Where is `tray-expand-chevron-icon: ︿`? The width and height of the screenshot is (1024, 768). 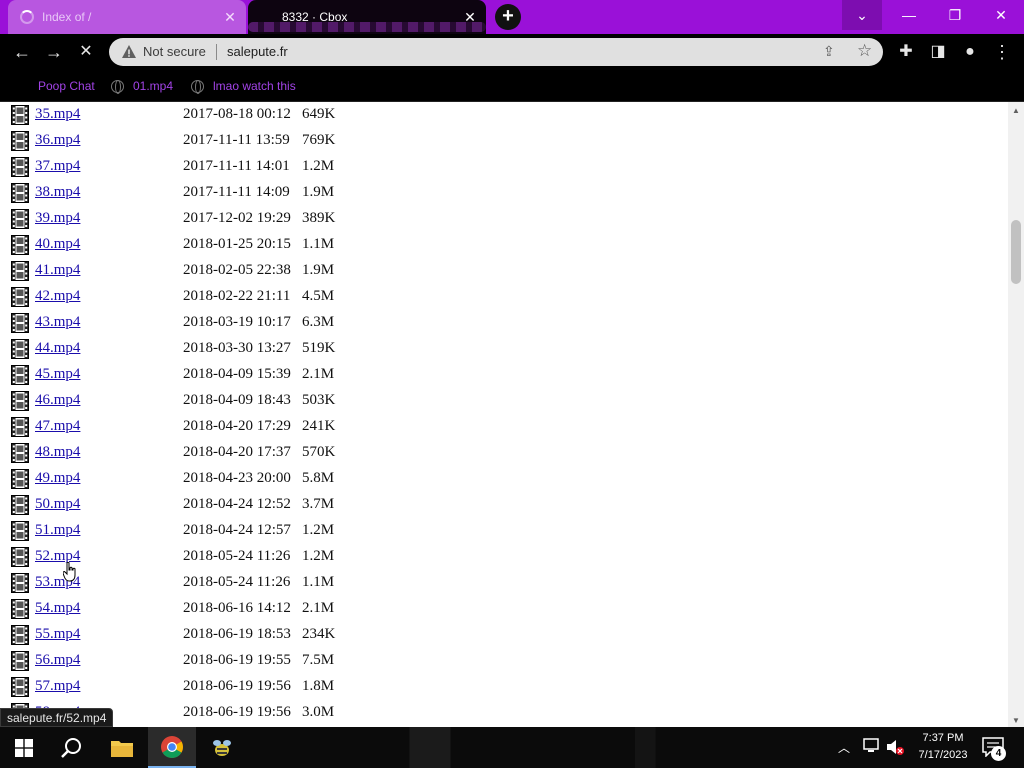 tray-expand-chevron-icon: ︿ is located at coordinates (844, 747).